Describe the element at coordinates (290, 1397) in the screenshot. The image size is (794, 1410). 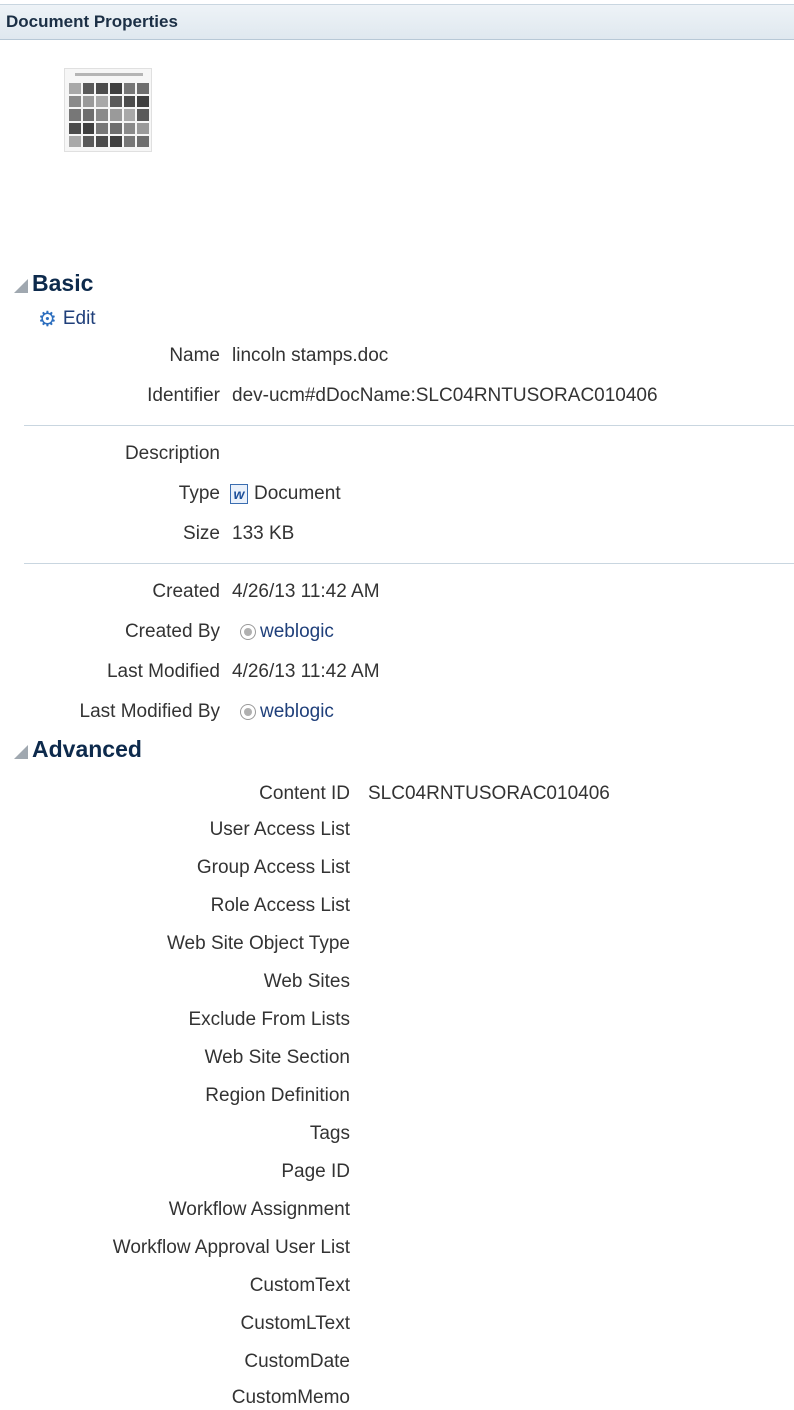
I see `custom-memo-label: CustomMemo` at that location.